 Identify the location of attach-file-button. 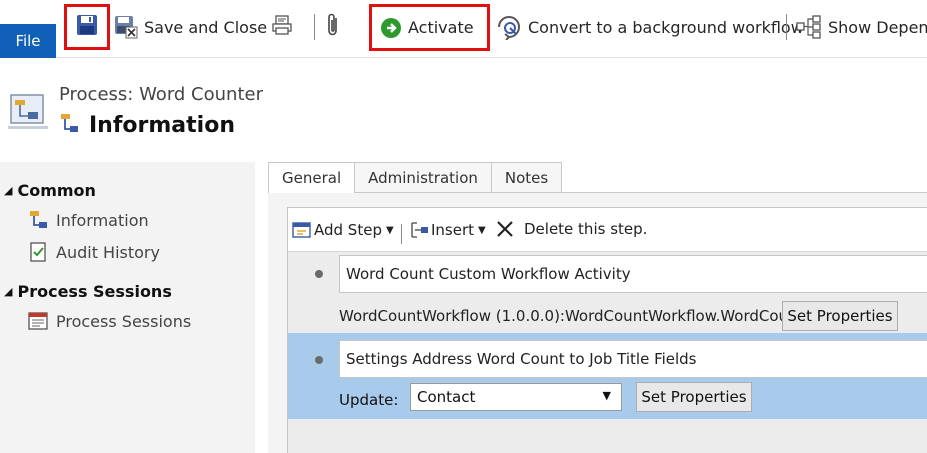
(333, 27).